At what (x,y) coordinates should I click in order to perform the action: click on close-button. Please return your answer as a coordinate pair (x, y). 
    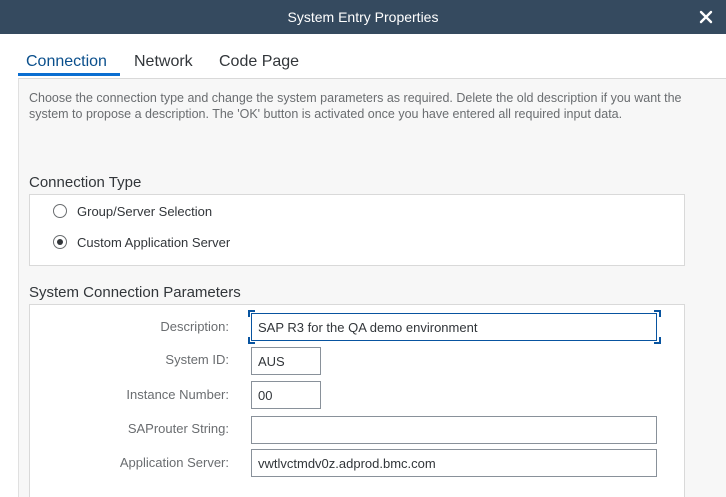
    Looking at the image, I should click on (706, 17).